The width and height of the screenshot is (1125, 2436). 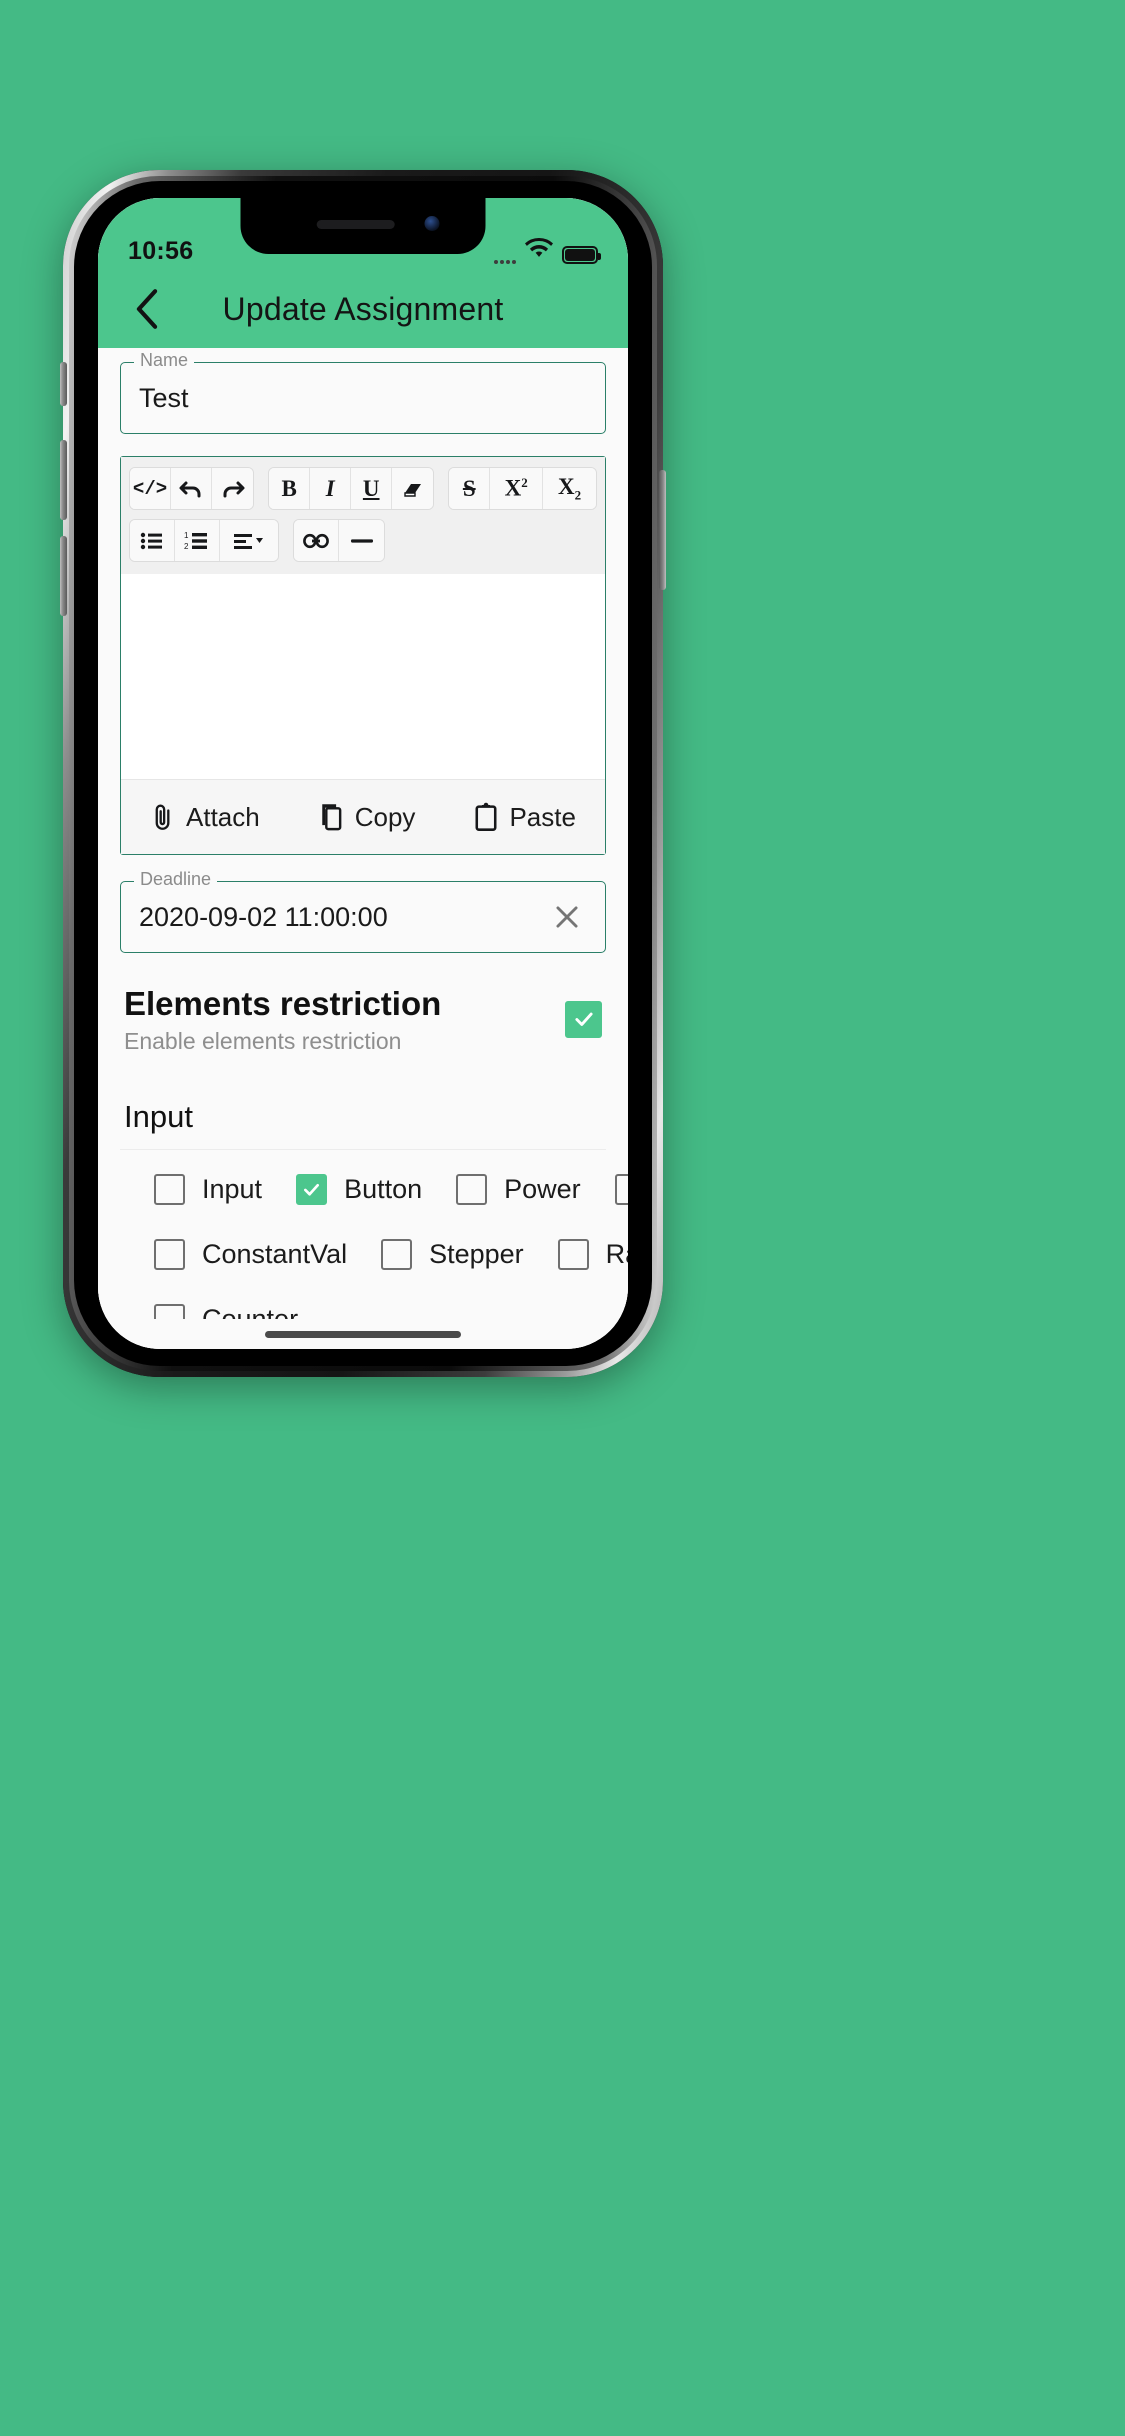 What do you see at coordinates (290, 488) in the screenshot?
I see `bold-icon: B` at bounding box center [290, 488].